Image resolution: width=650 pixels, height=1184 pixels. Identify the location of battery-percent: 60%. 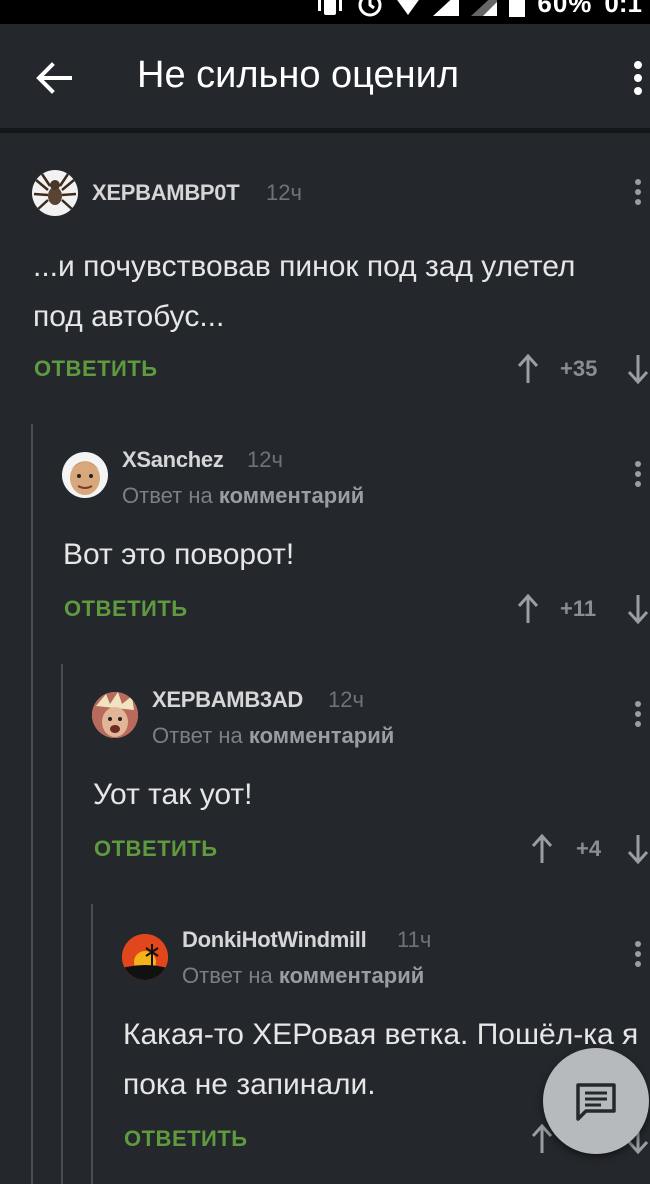
(565, 9).